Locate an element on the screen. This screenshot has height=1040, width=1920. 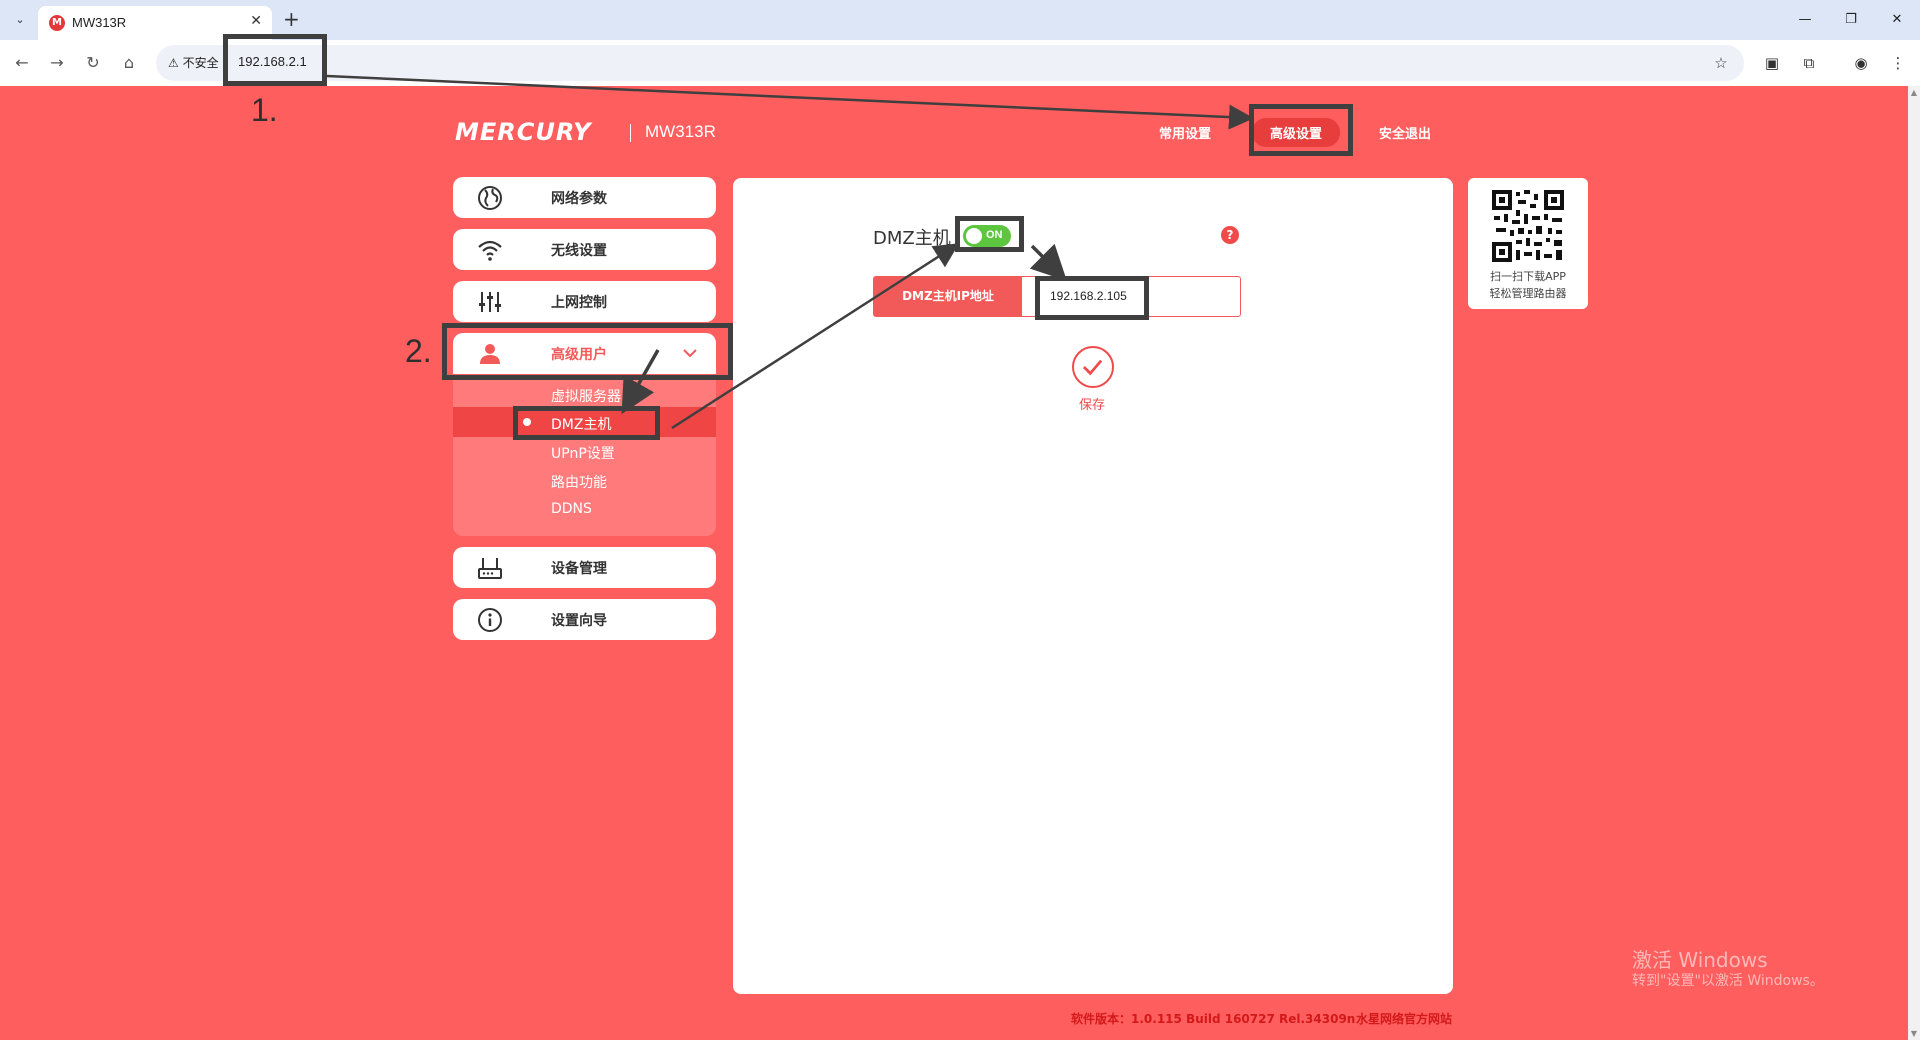
submenu-routing: 路由功能 is located at coordinates (579, 482).